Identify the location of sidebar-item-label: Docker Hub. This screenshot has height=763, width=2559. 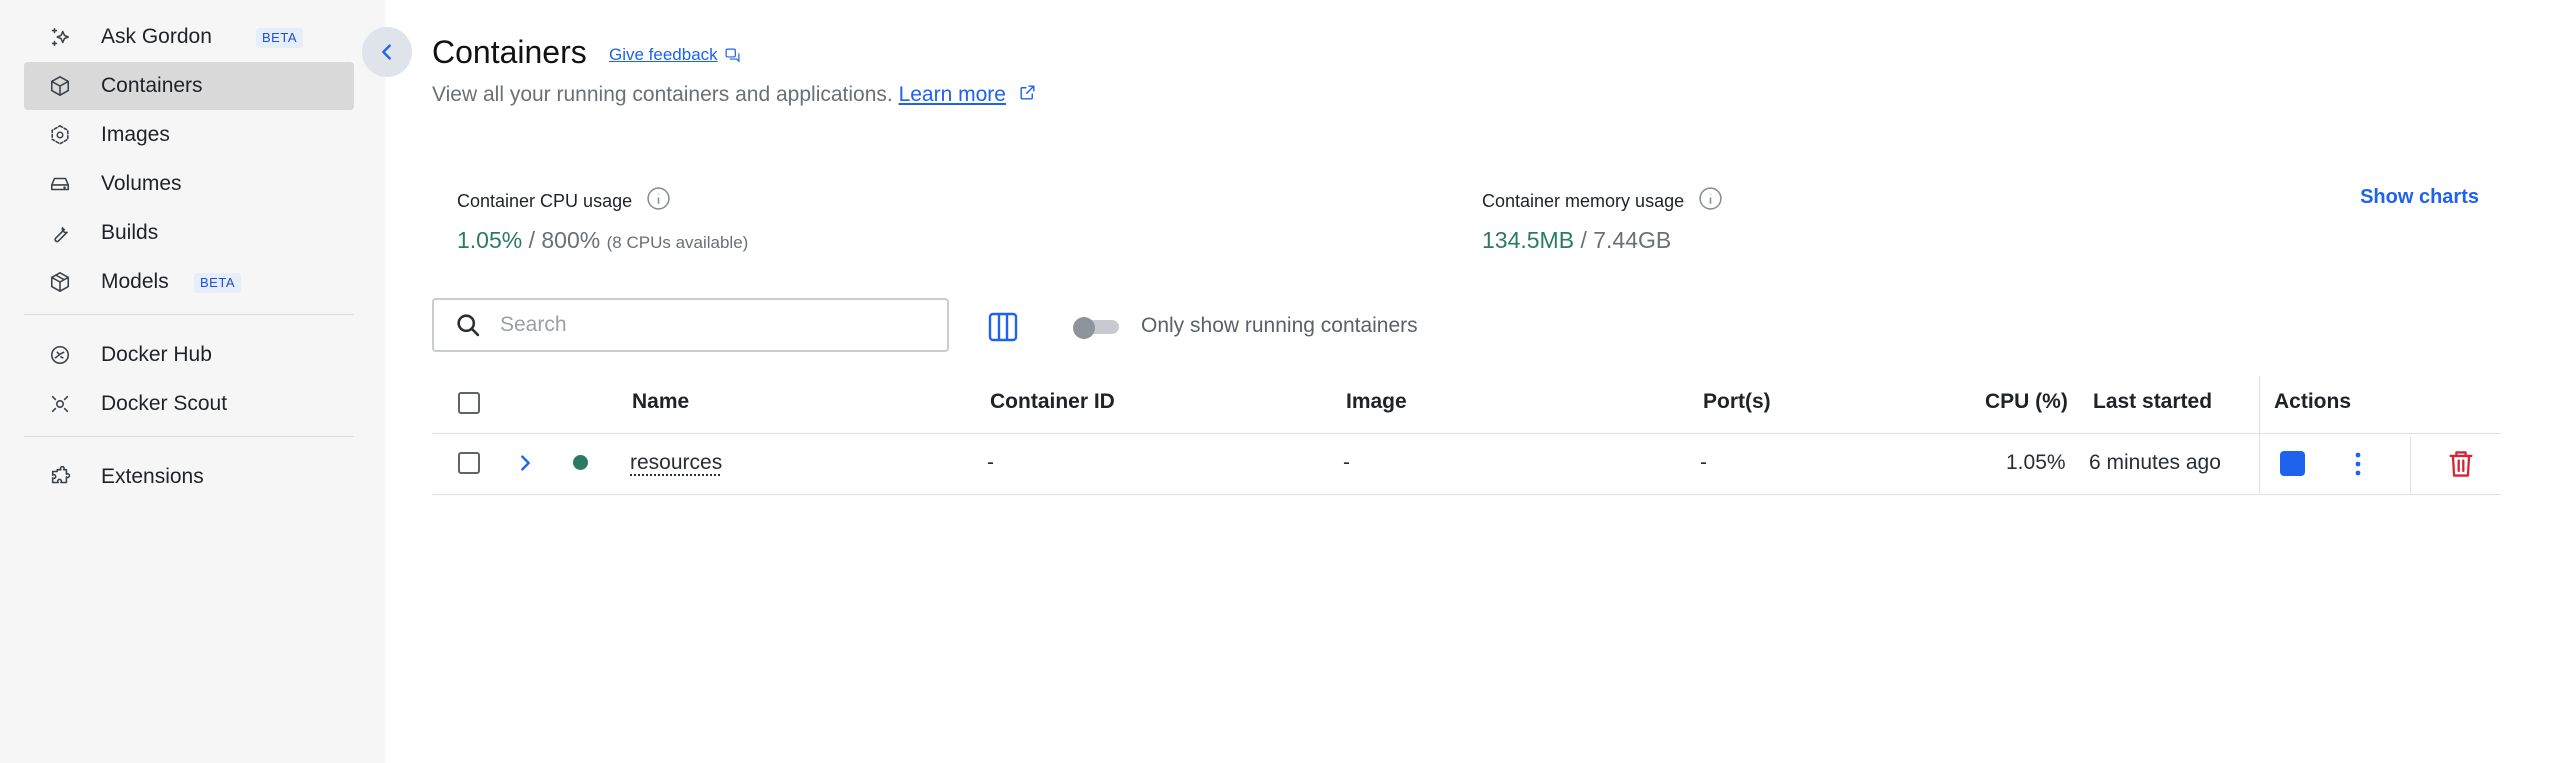
(156, 354).